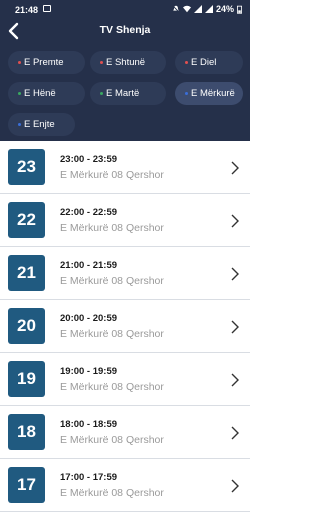 This screenshot has width=320, height=512. What do you see at coordinates (213, 93) in the screenshot?
I see `day-tab-label: E Mërkurë` at bounding box center [213, 93].